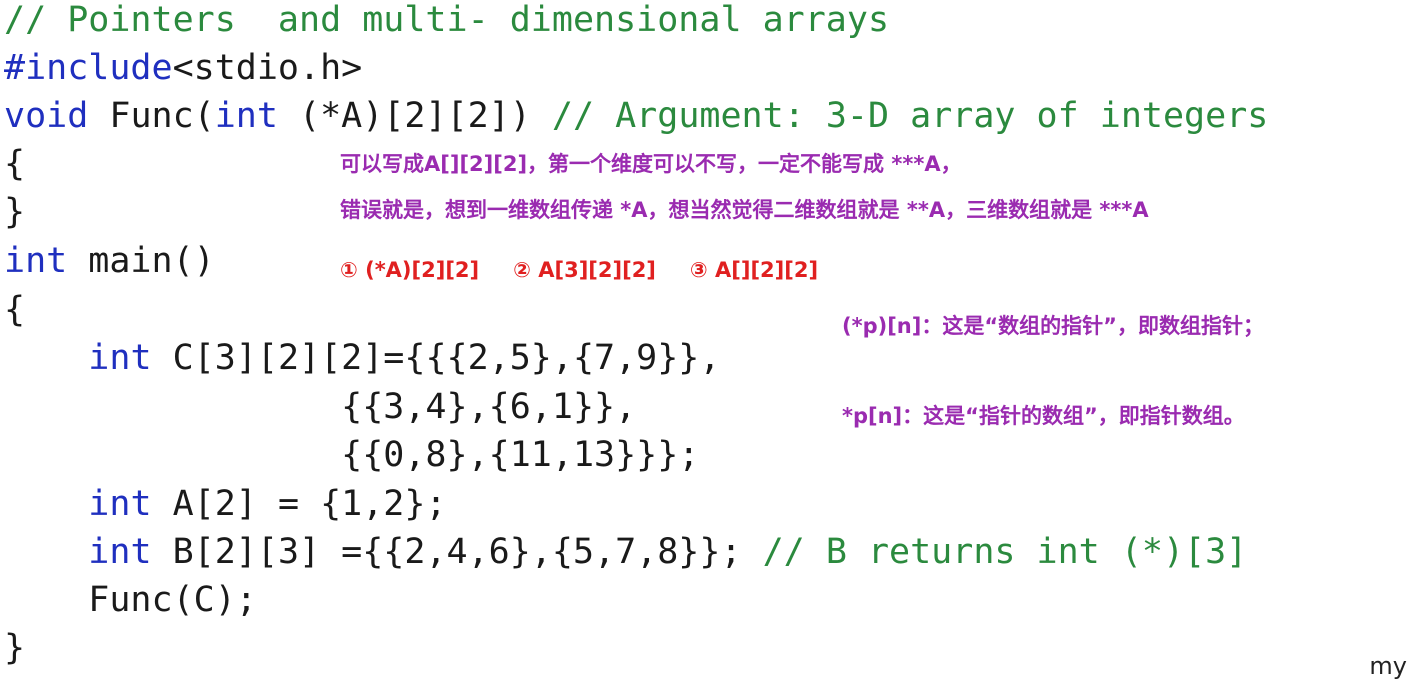 The width and height of the screenshot is (1411, 680). Describe the element at coordinates (15, 212) in the screenshot. I see `code-line-5: }` at that location.